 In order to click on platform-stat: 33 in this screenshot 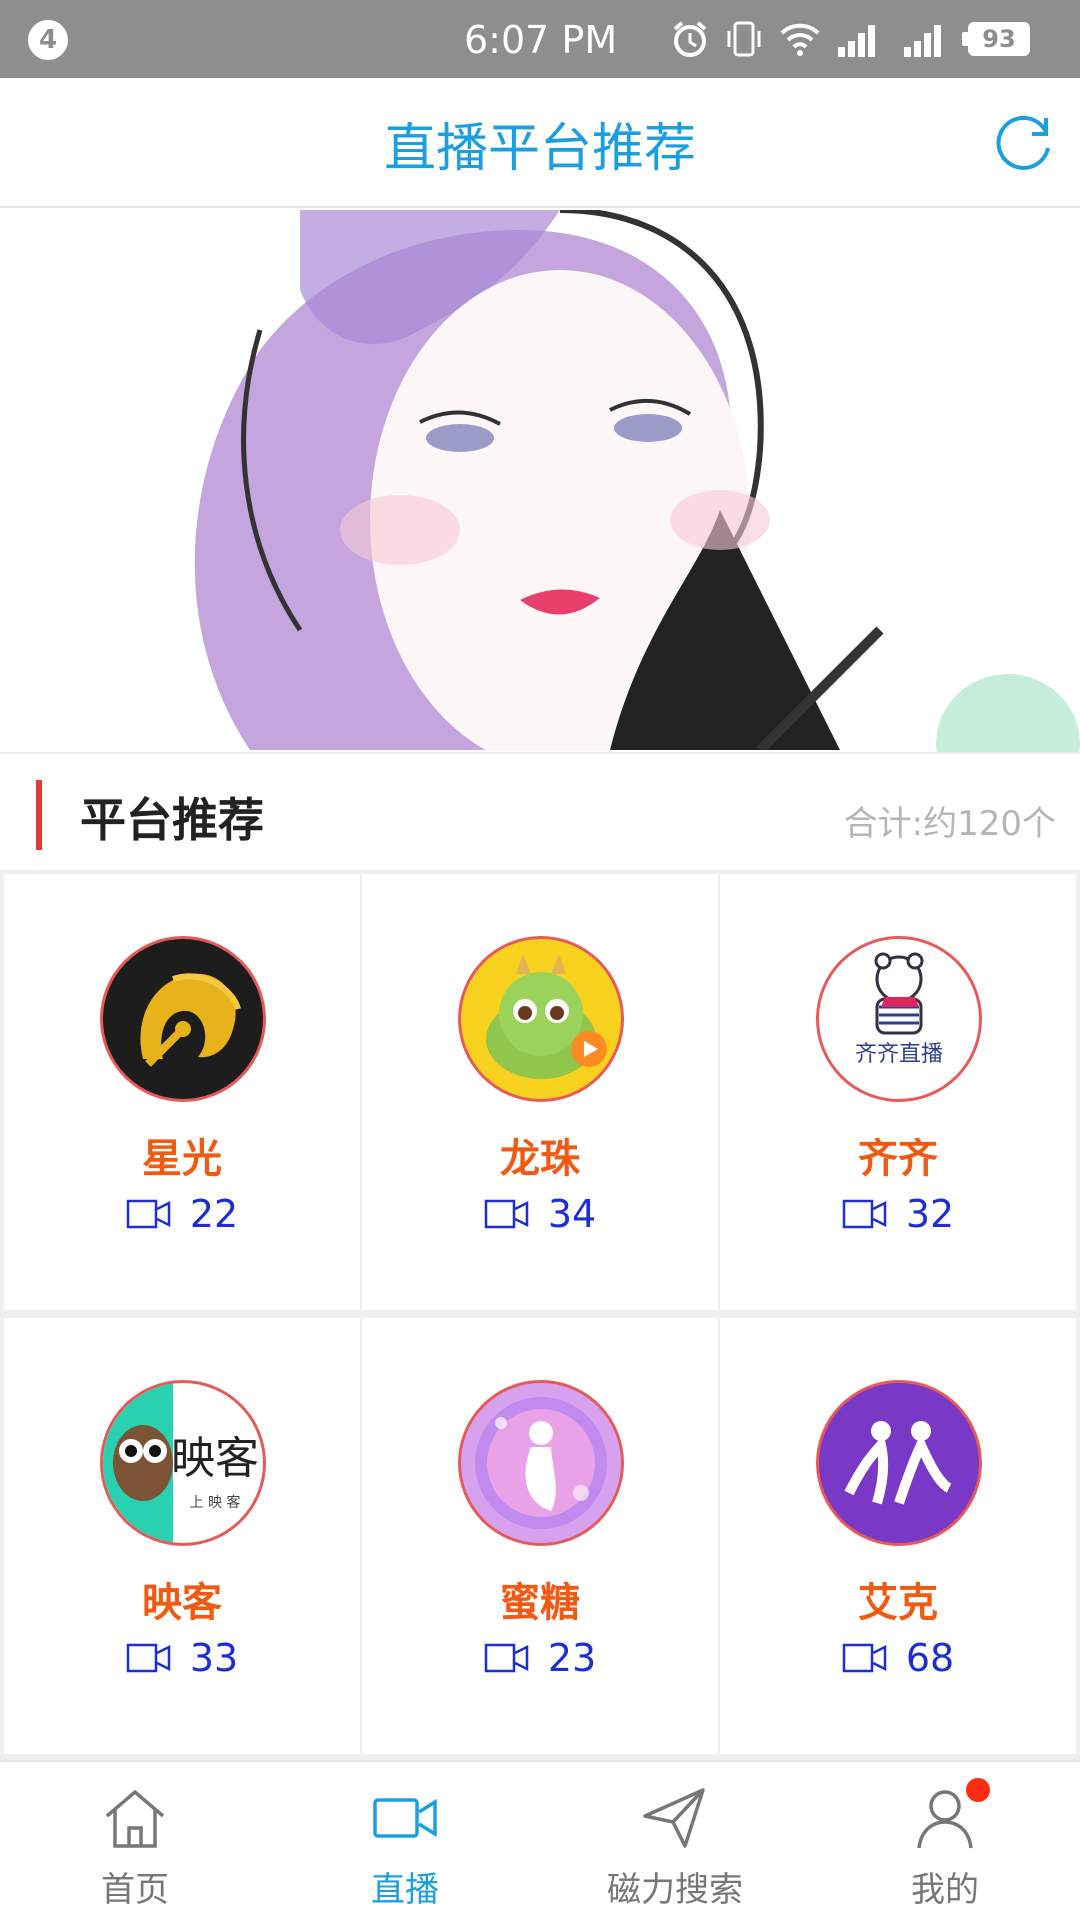, I will do `click(182, 1658)`.